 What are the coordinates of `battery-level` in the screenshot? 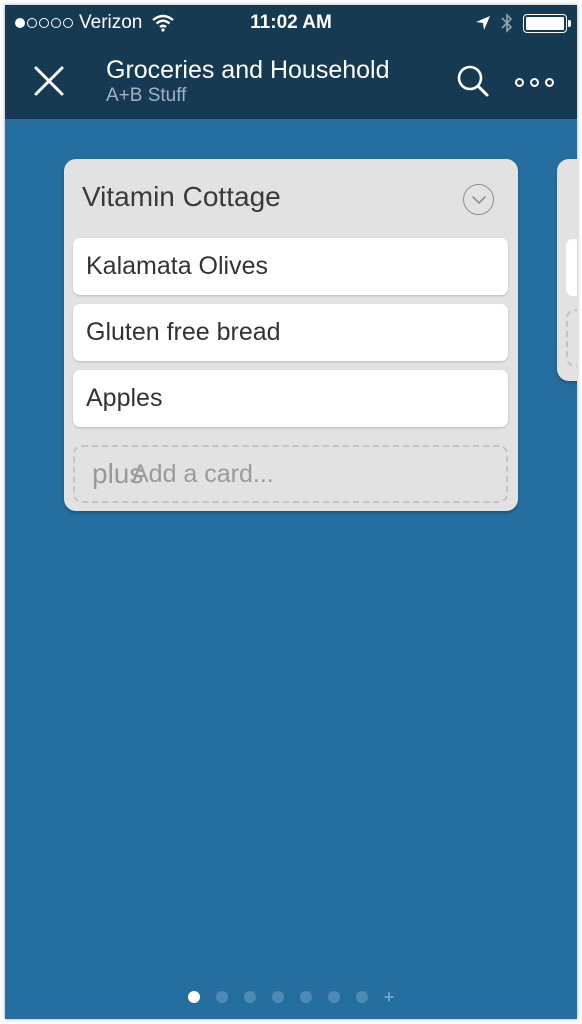 It's located at (545, 23).